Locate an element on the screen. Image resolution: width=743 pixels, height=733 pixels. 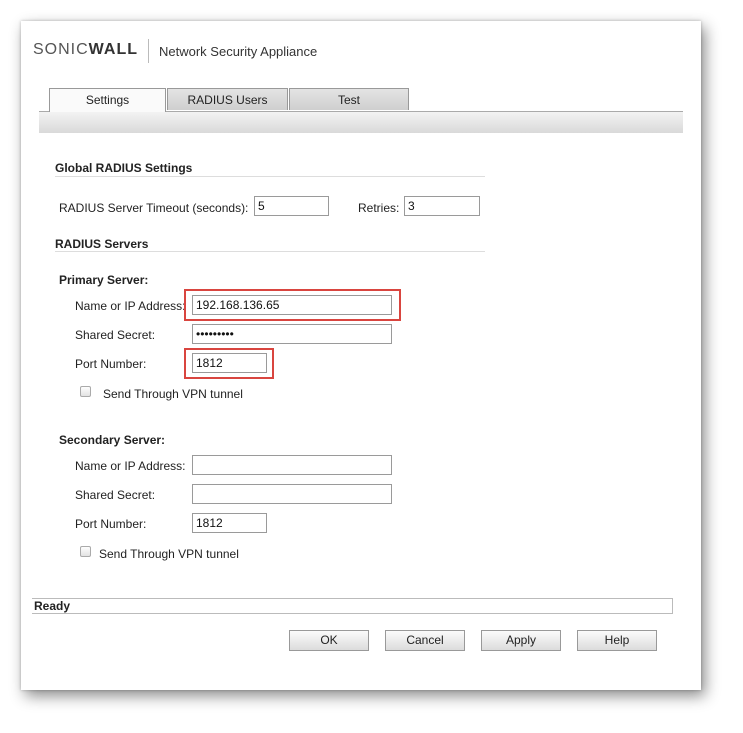
global-settings-title: Global RADIUS Settings is located at coordinates (124, 168).